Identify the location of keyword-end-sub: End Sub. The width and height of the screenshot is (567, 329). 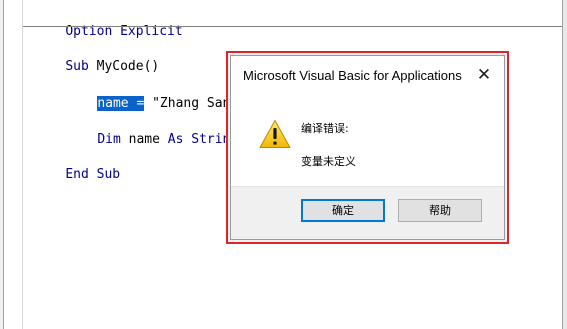
(93, 174).